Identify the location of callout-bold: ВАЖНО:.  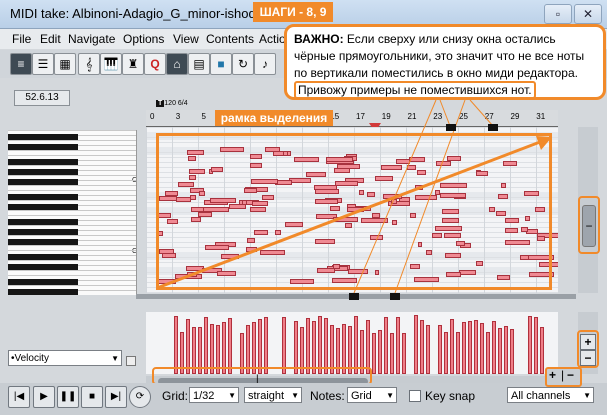
(319, 39).